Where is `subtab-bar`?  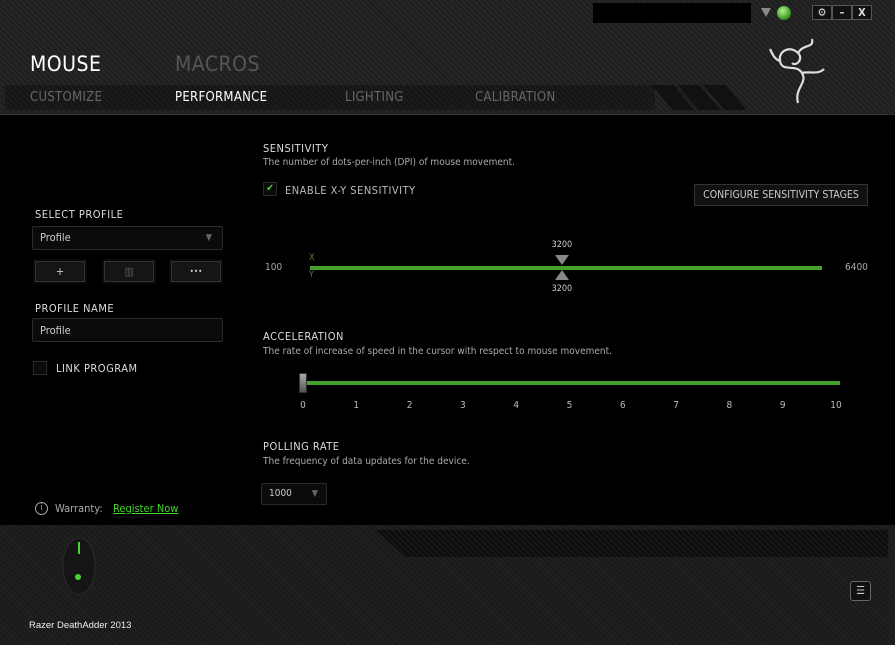 subtab-bar is located at coordinates (330, 97).